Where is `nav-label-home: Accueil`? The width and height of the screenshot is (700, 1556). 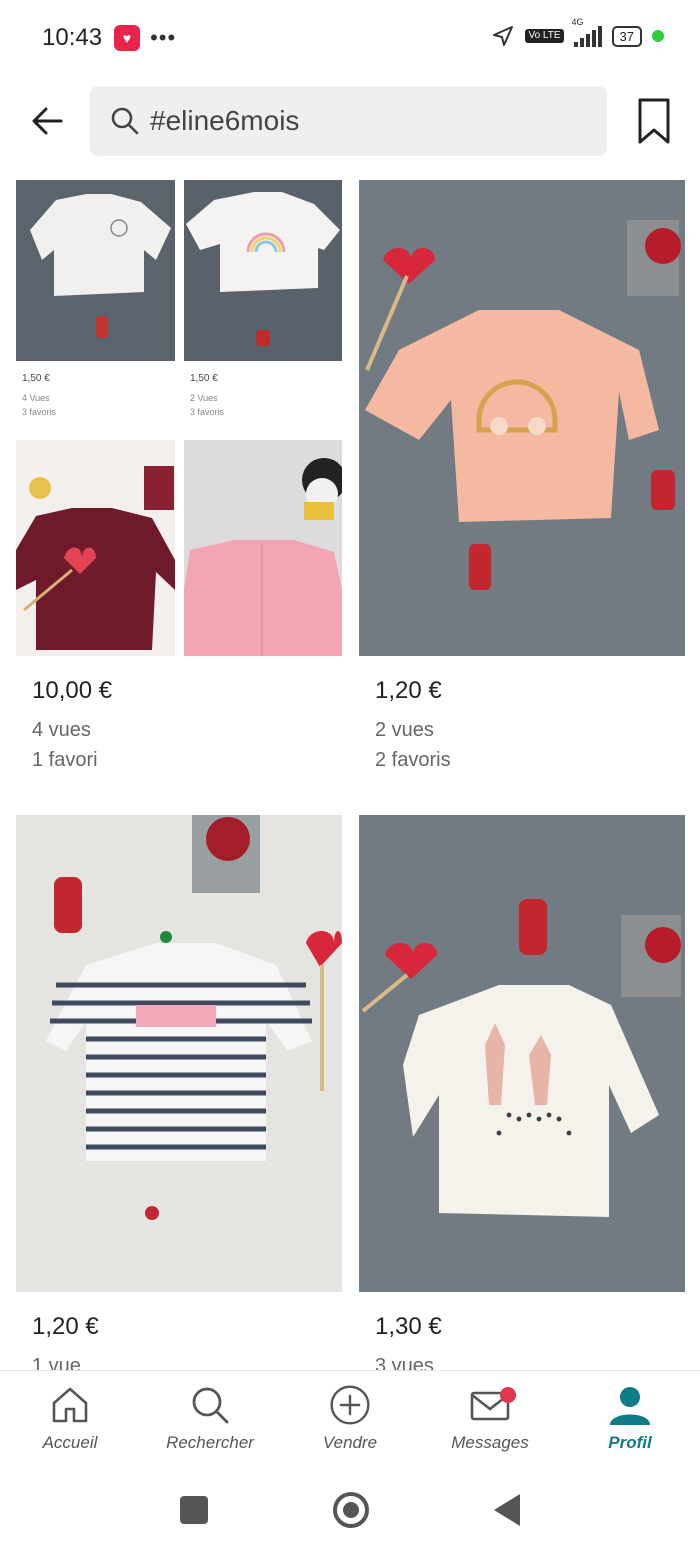
nav-label-home: Accueil is located at coordinates (70, 1442).